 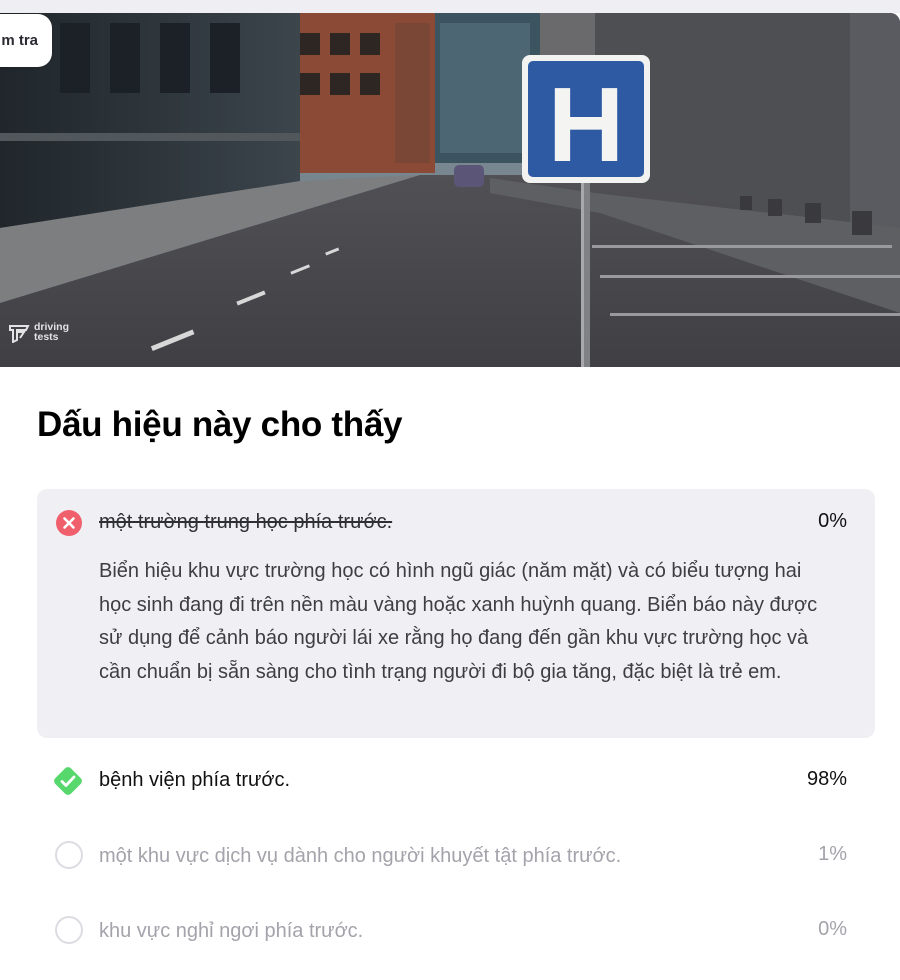 What do you see at coordinates (456, 930) in the screenshot?
I see `answer-option-4: khu vực nghỉ ngơi phía trước. 0%` at bounding box center [456, 930].